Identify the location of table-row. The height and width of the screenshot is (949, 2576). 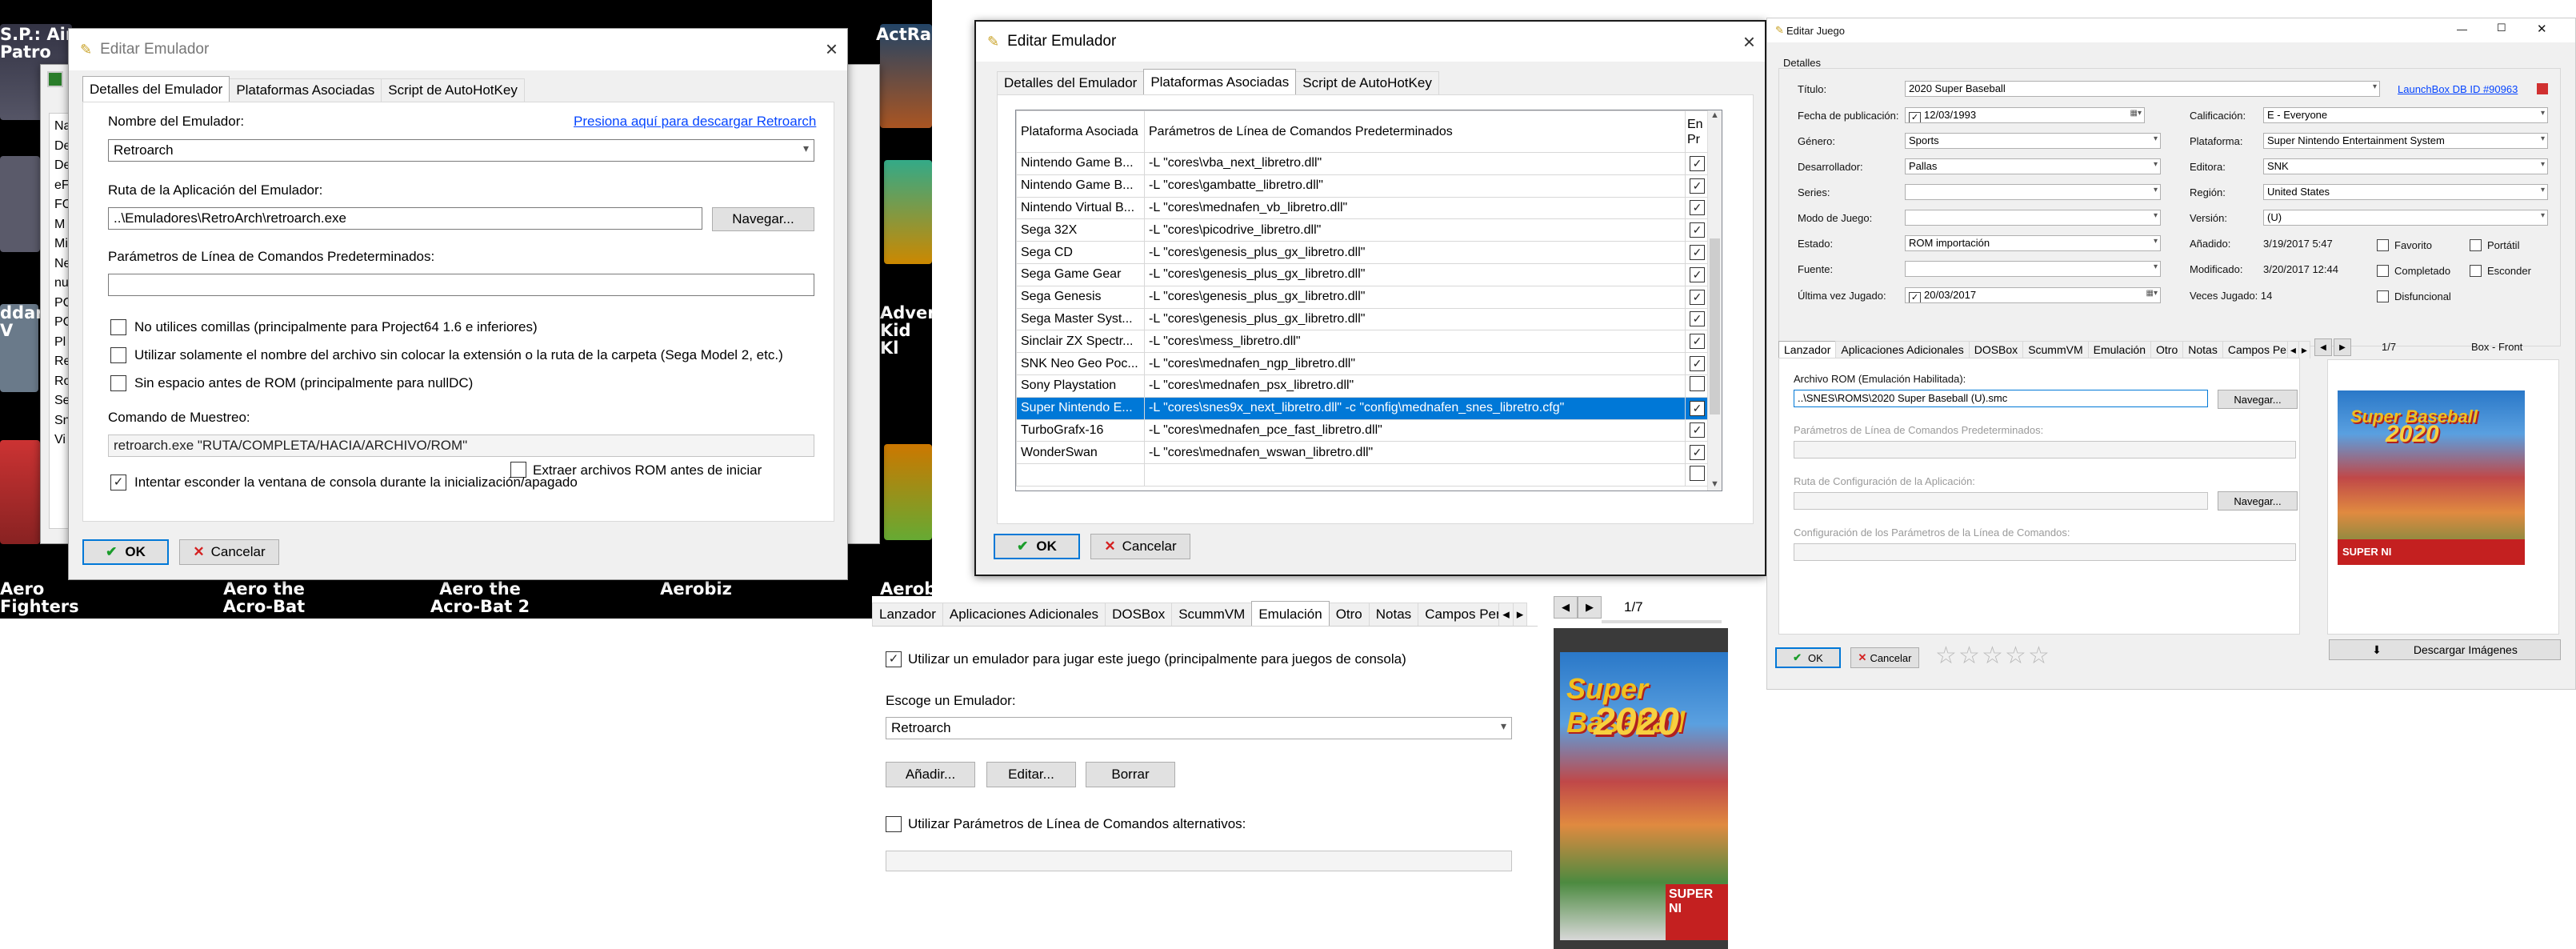
(1363, 475).